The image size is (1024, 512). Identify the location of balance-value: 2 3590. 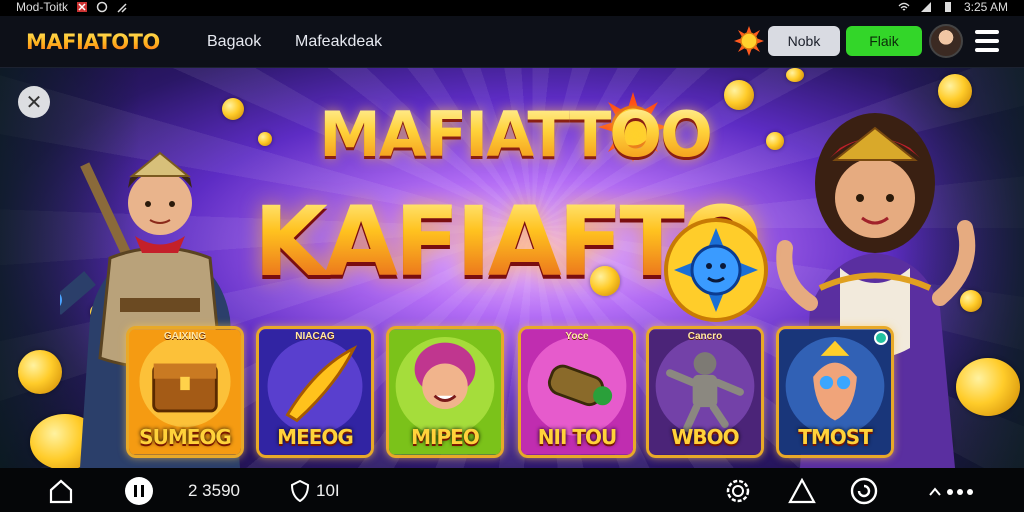
(214, 490).